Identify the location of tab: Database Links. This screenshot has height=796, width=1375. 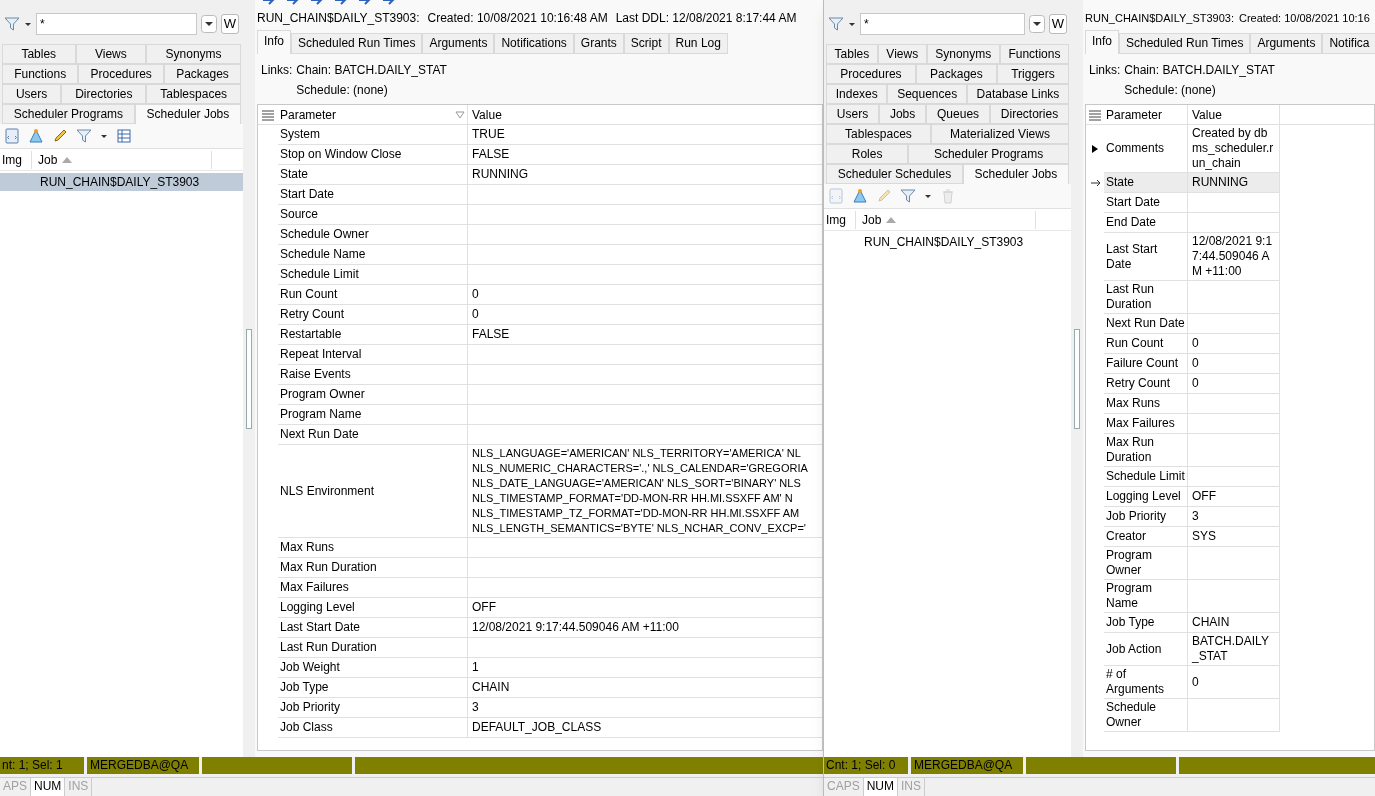
(1017, 94).